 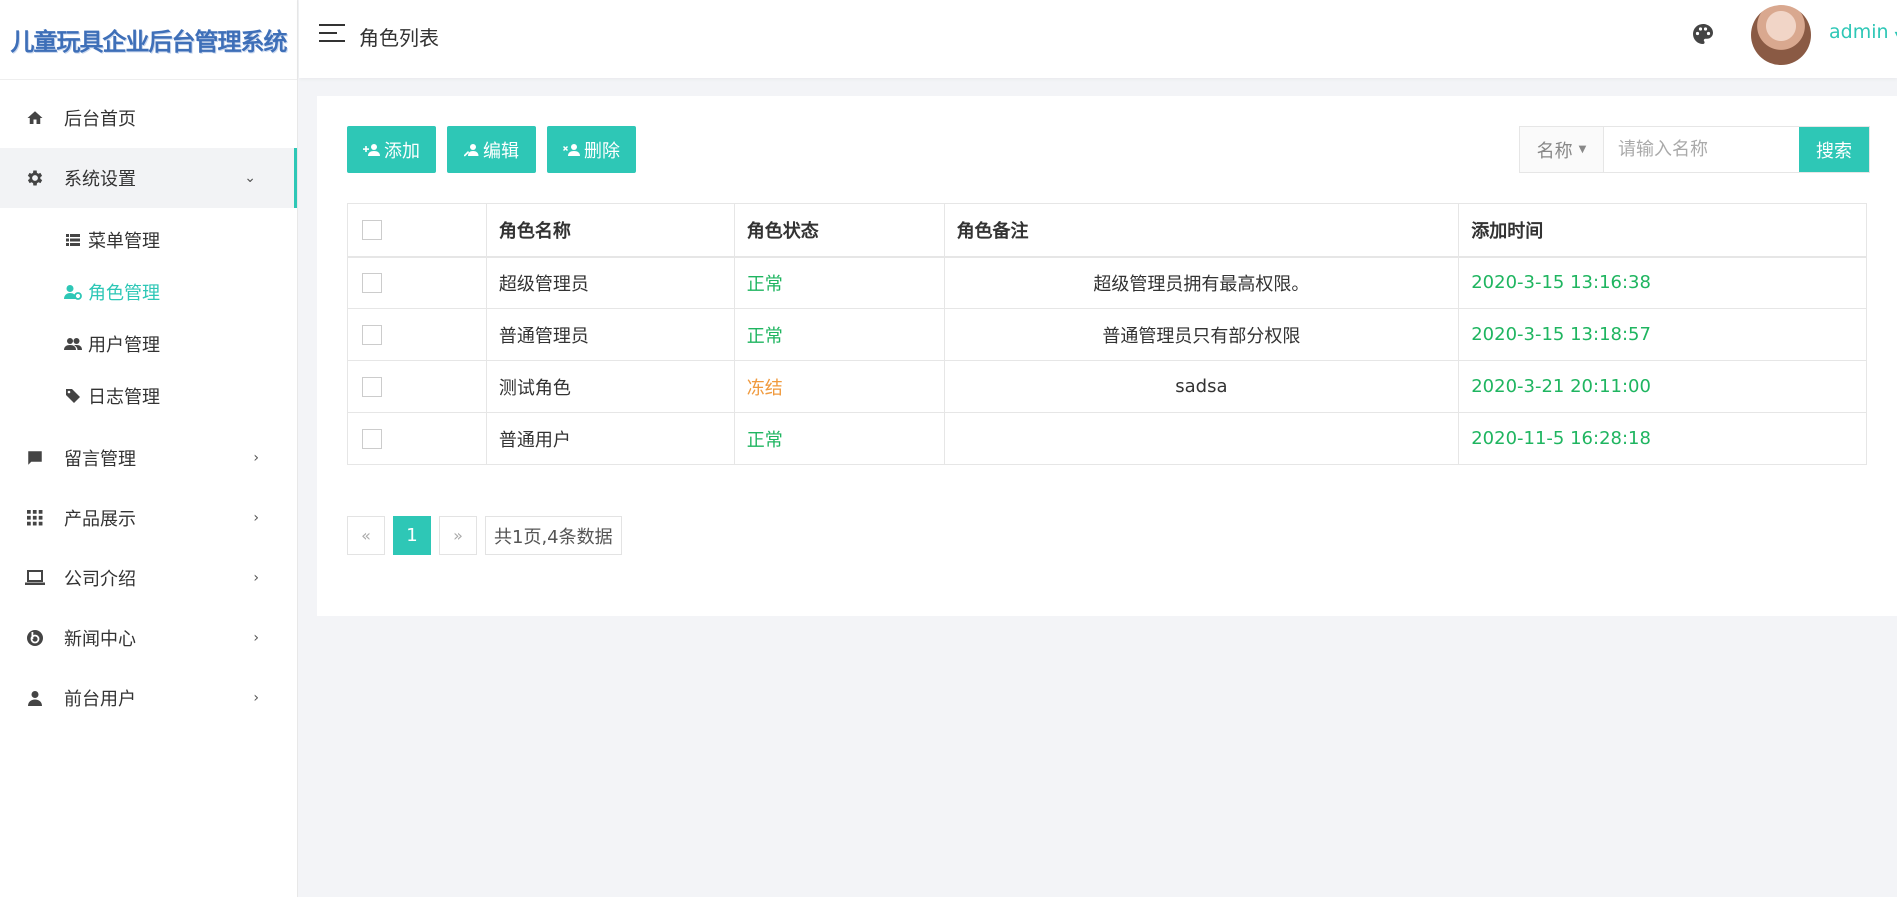 I want to click on column-header: 角色名称, so click(x=610, y=230).